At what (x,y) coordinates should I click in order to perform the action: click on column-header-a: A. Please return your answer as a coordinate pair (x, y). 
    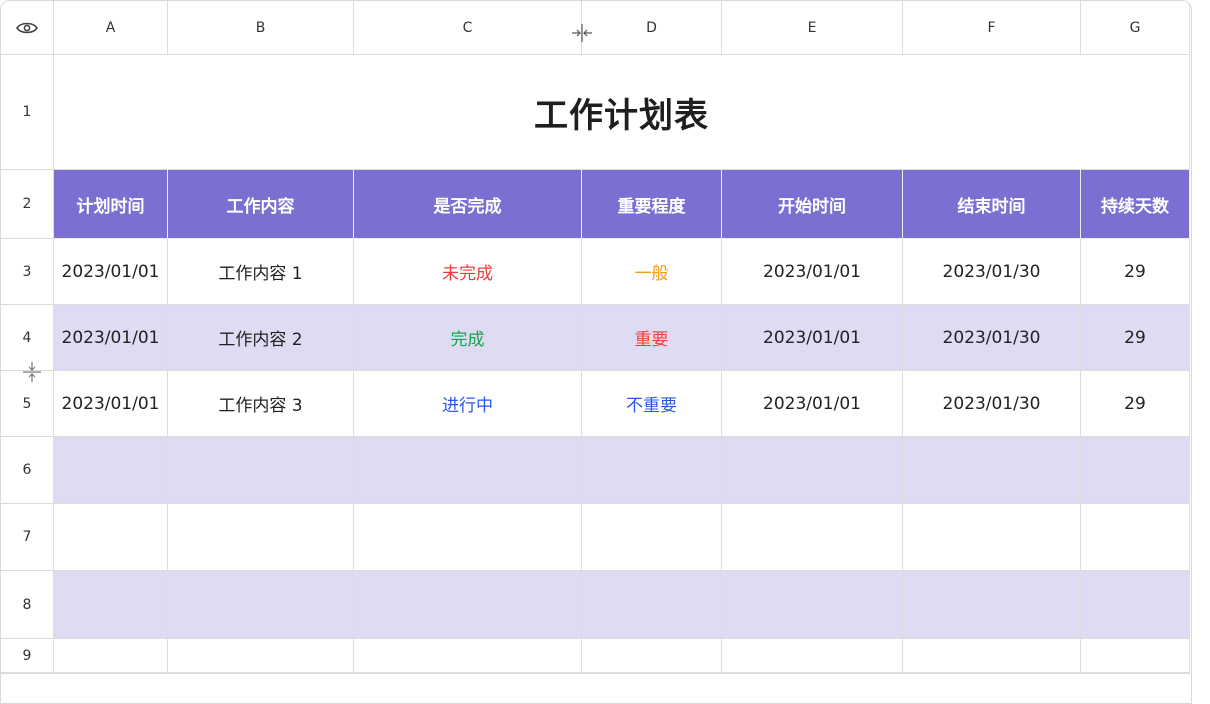
    Looking at the image, I should click on (111, 28).